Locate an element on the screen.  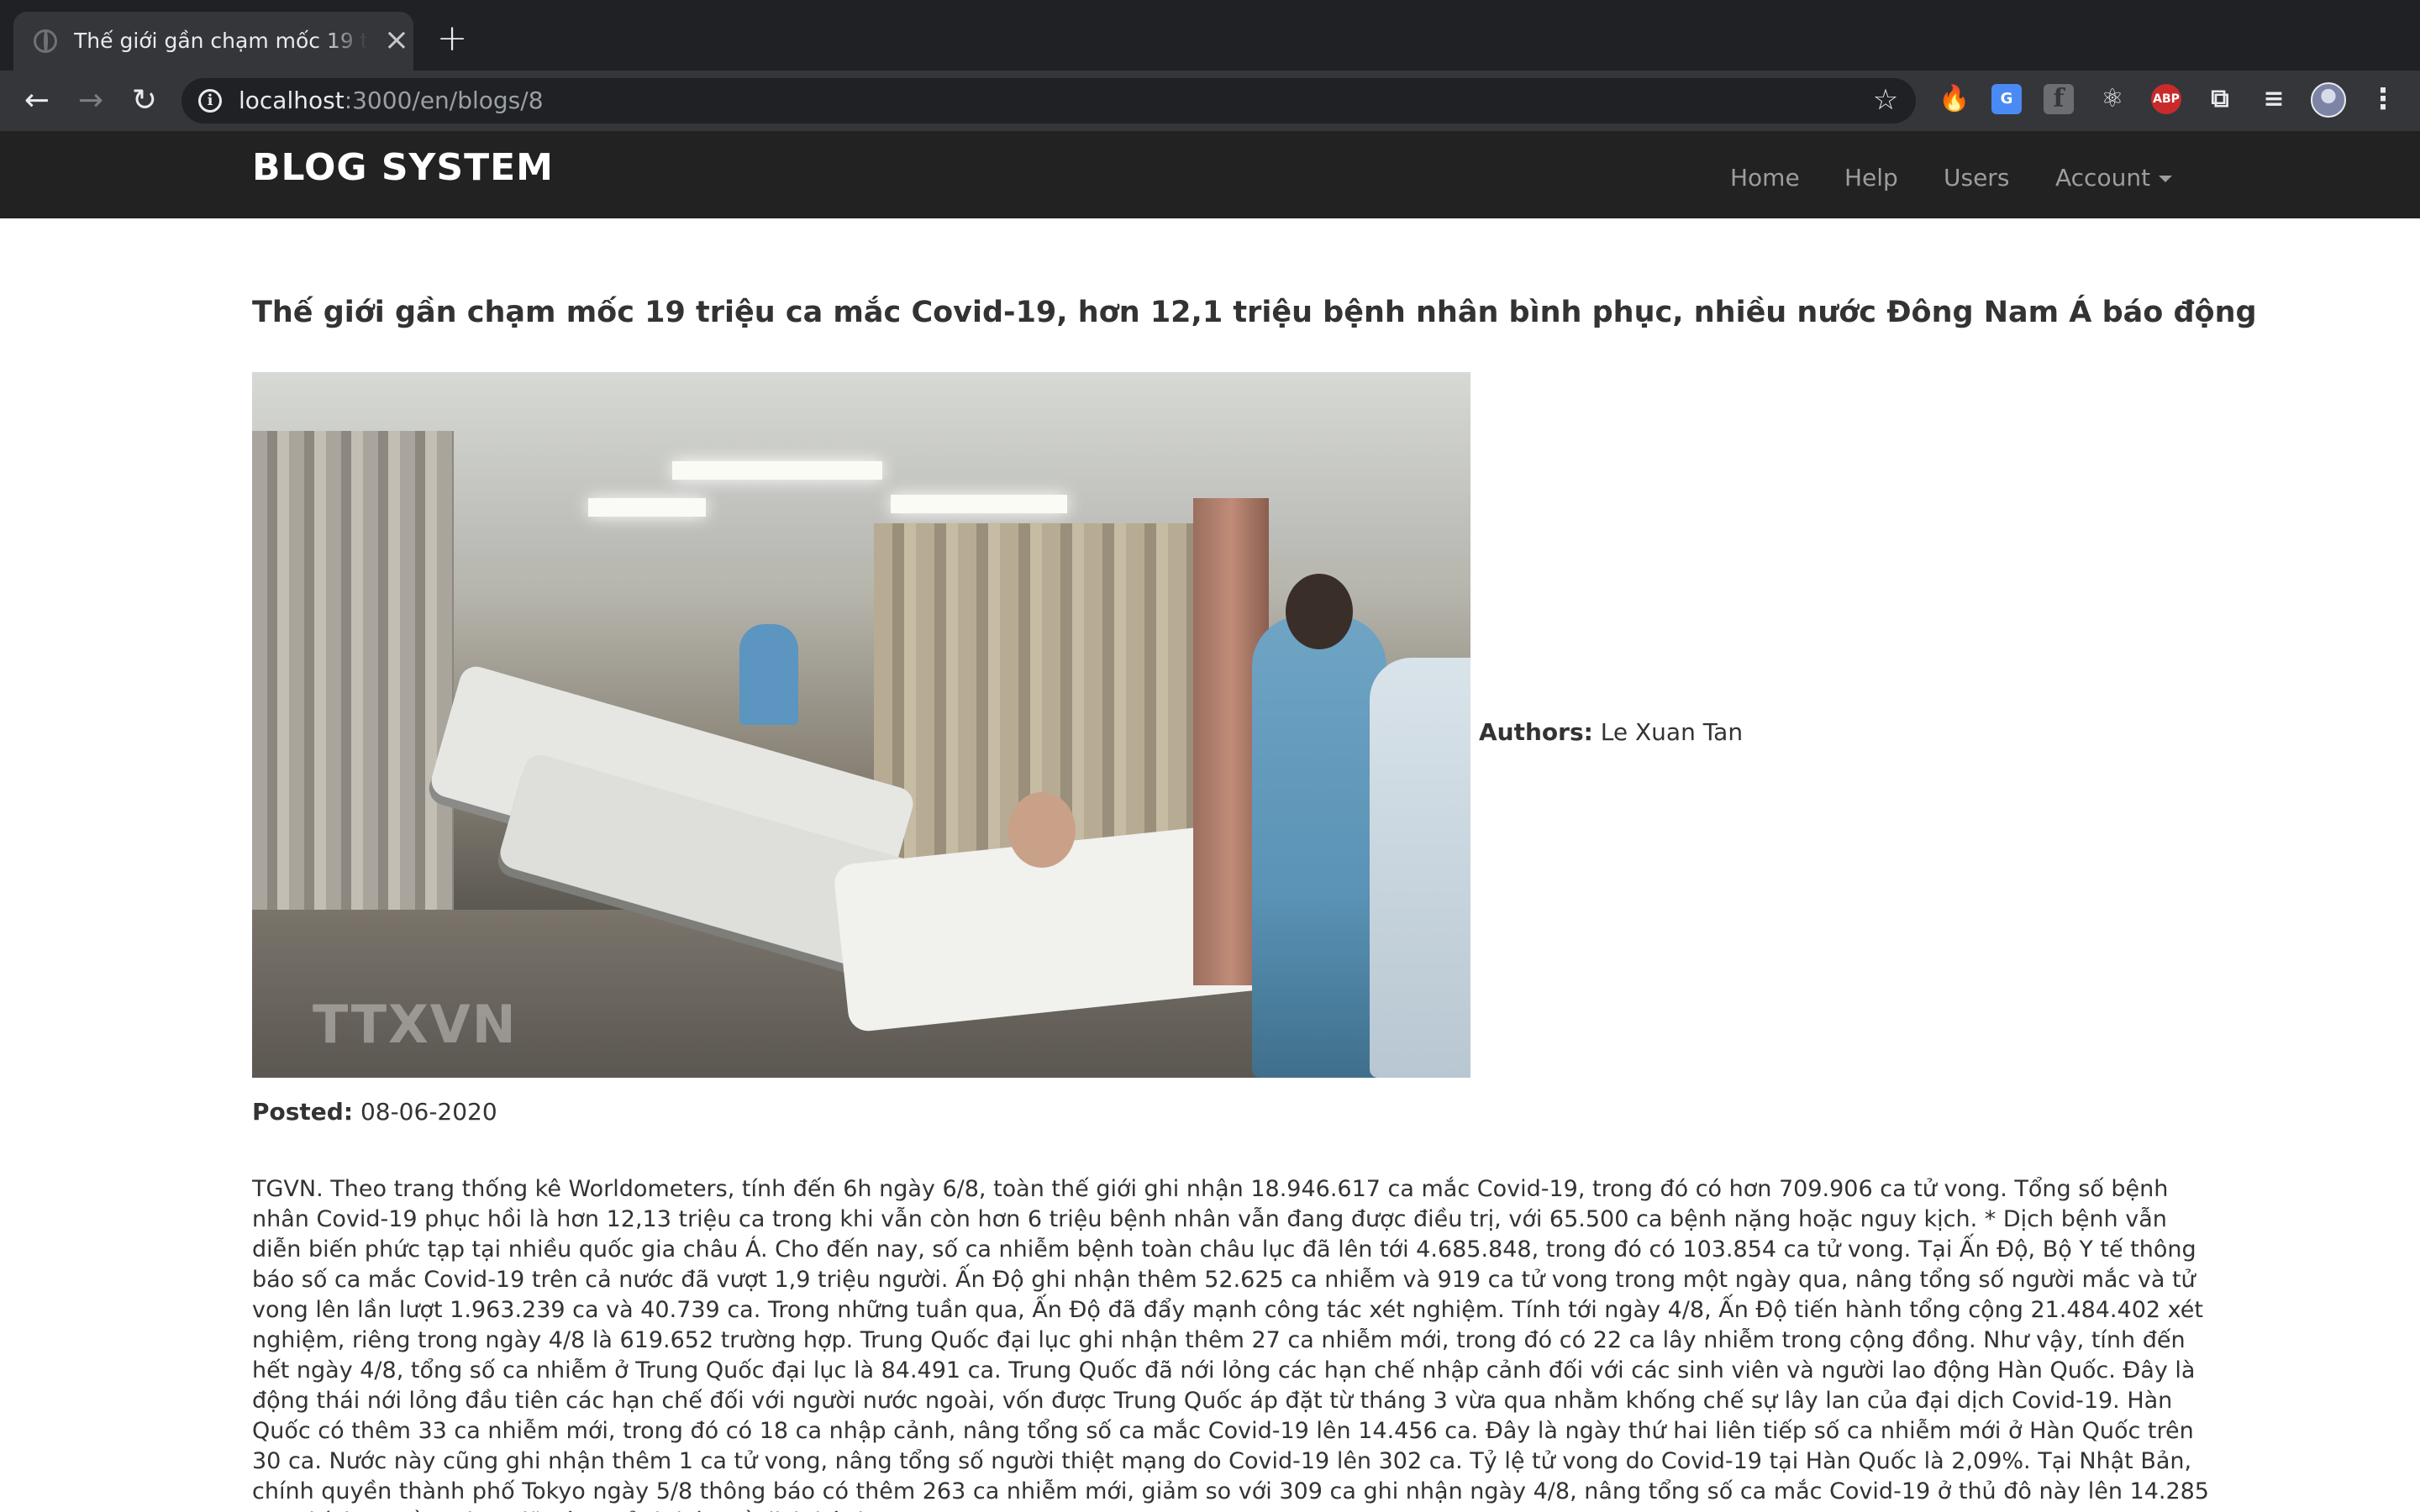
facebook-extension-icon: f is located at coordinates (2059, 99).